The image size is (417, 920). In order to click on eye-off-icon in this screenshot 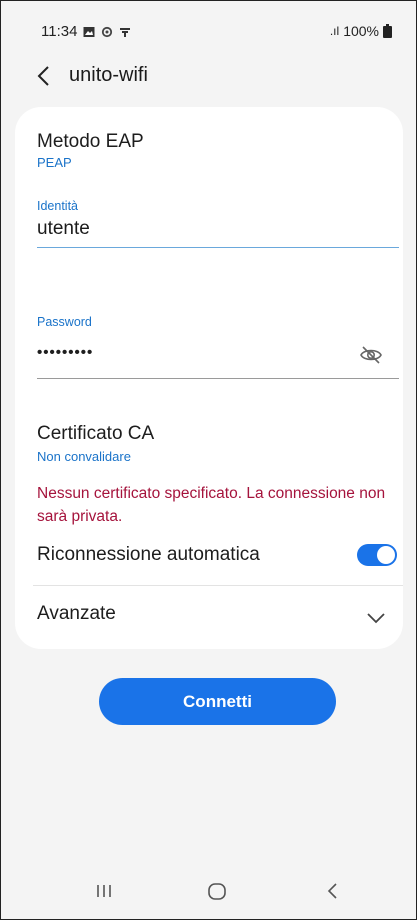, I will do `click(371, 355)`.